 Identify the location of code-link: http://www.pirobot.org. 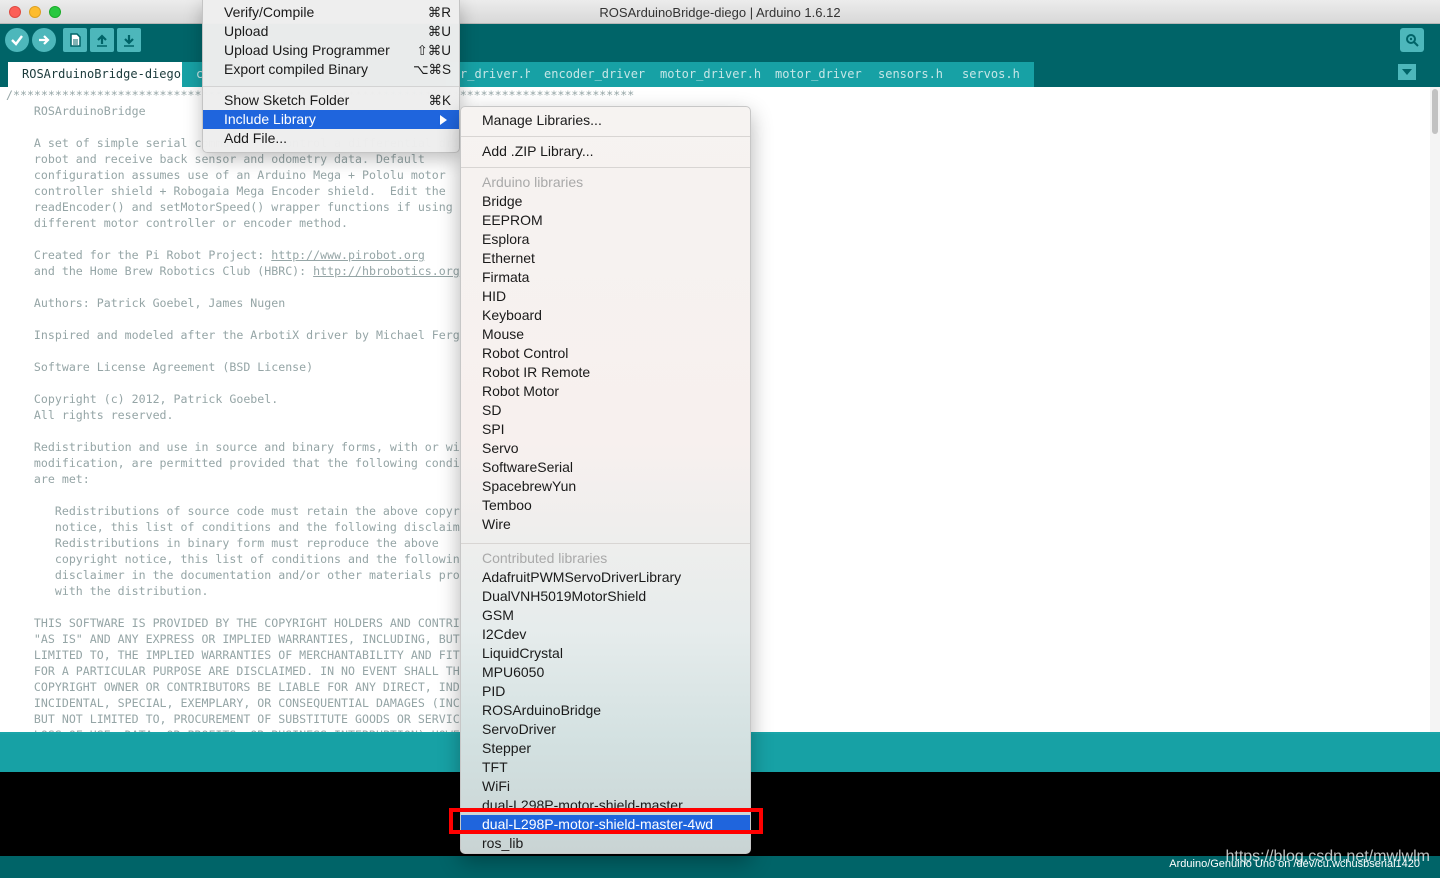
(348, 255).